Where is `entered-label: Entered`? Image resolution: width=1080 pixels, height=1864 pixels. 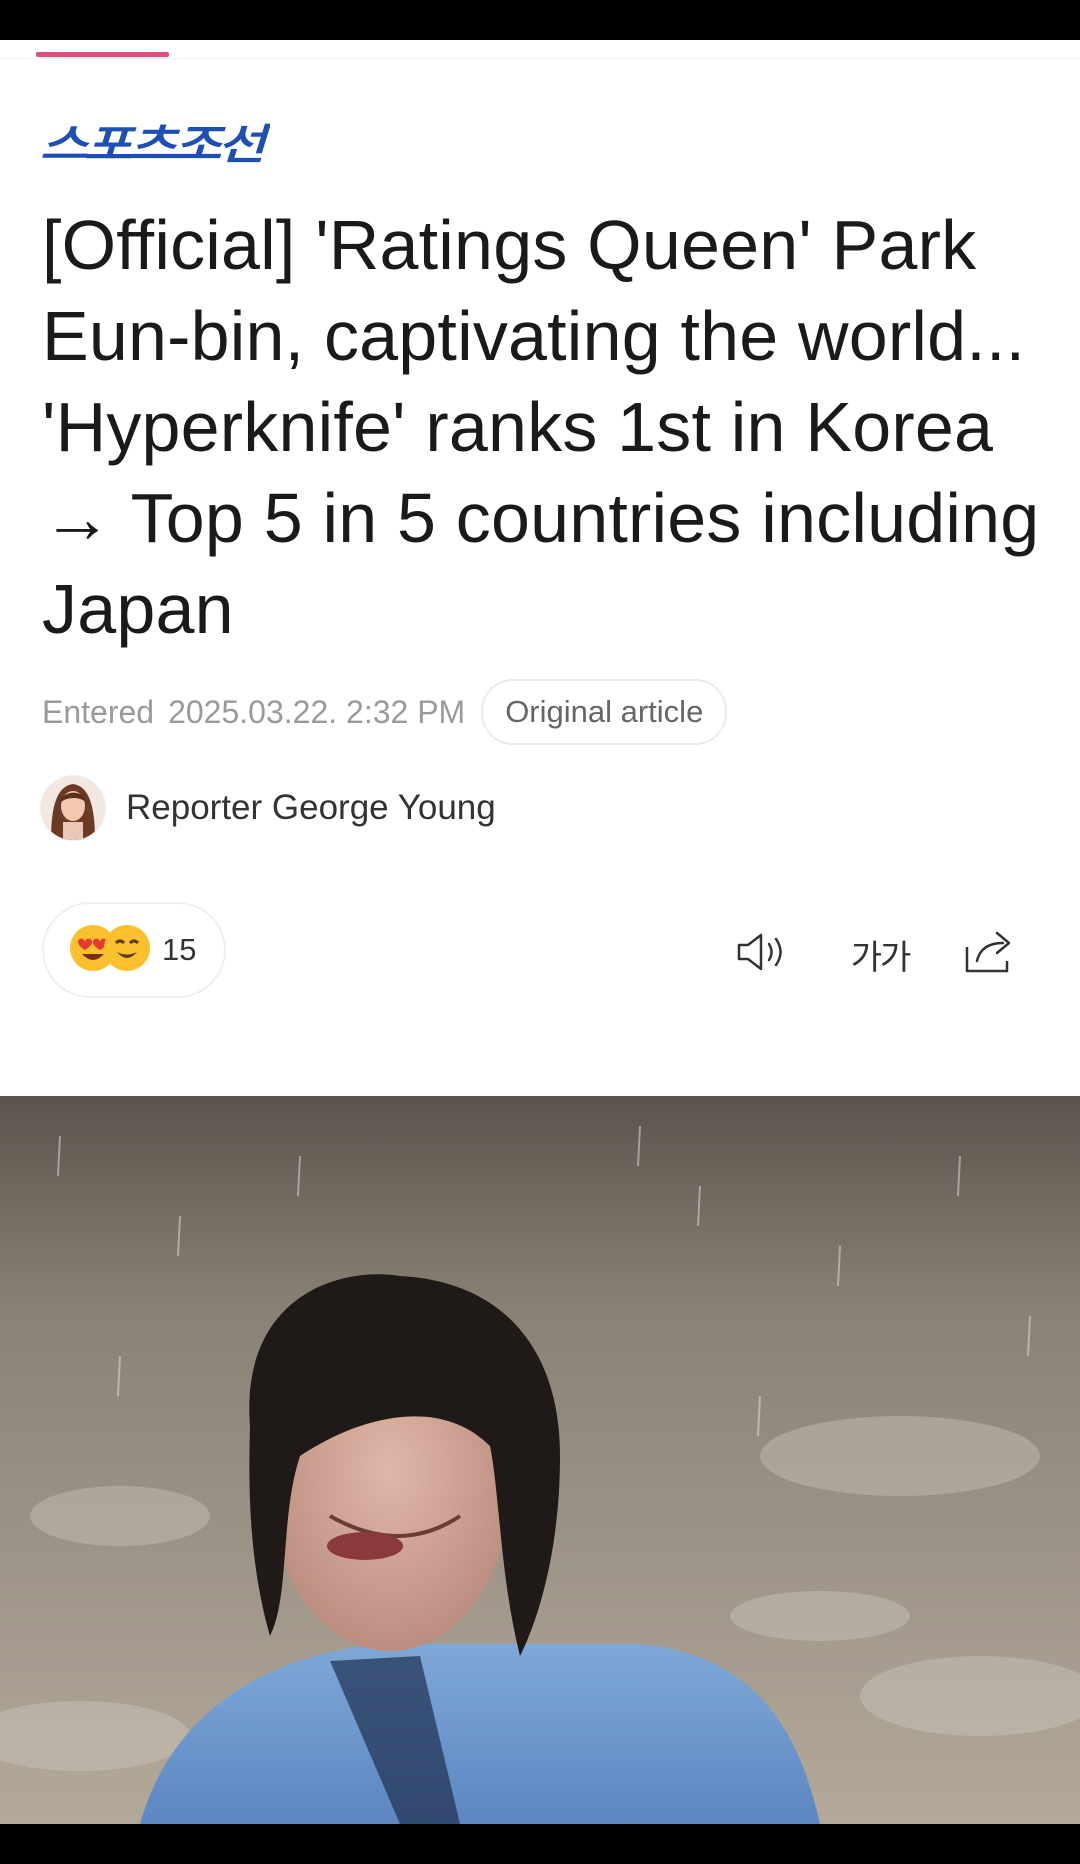 entered-label: Entered is located at coordinates (98, 711).